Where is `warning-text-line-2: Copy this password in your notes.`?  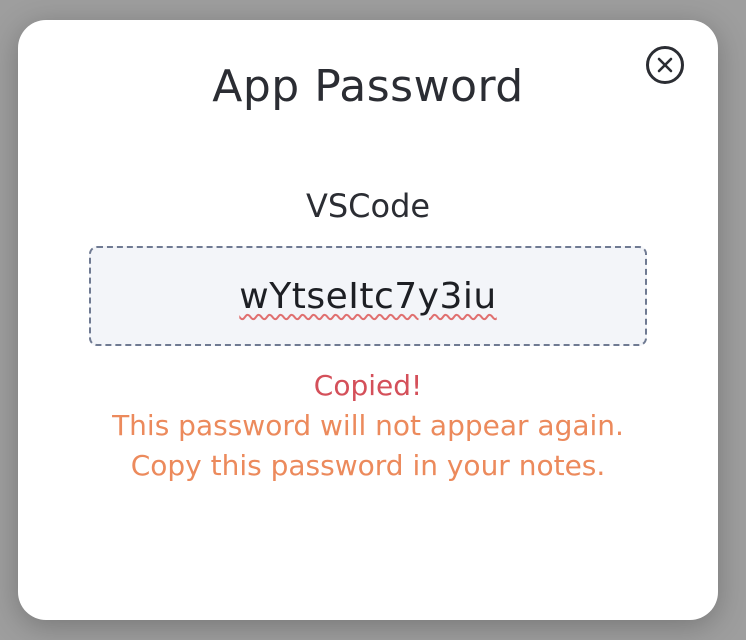 warning-text-line-2: Copy this password in your notes. is located at coordinates (368, 465).